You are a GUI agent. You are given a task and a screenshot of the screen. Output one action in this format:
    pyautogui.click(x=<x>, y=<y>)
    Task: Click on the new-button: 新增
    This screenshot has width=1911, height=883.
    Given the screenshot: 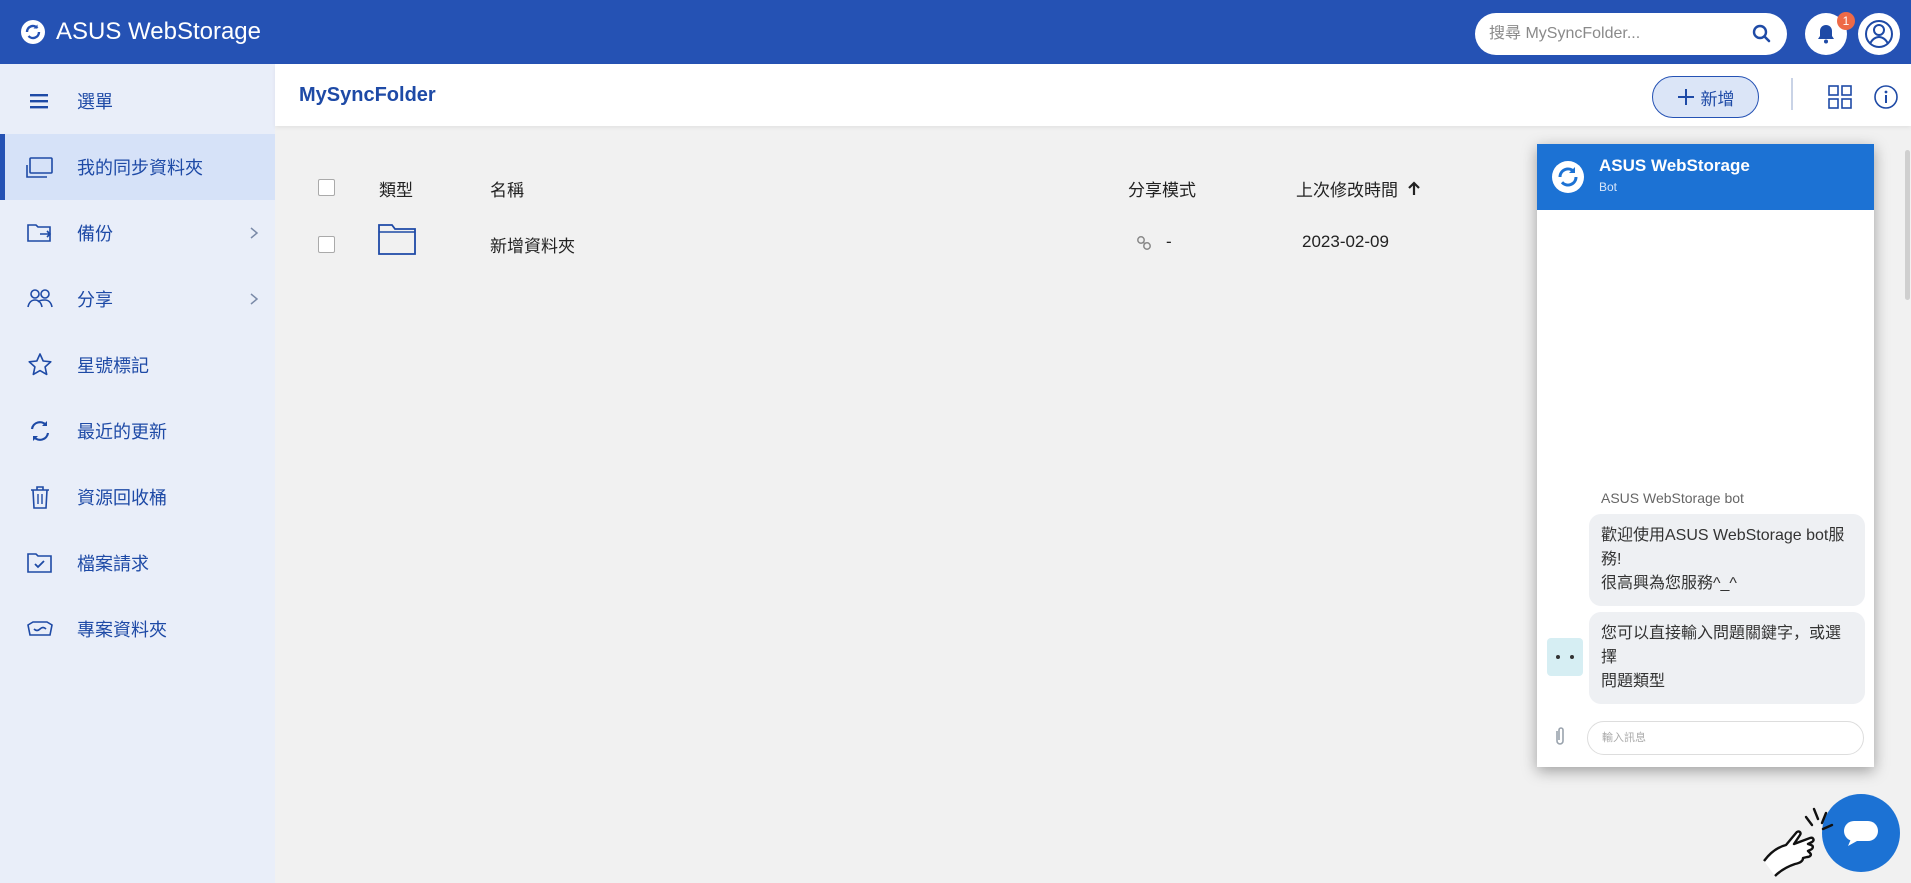 What is the action you would take?
    pyautogui.click(x=1705, y=97)
    